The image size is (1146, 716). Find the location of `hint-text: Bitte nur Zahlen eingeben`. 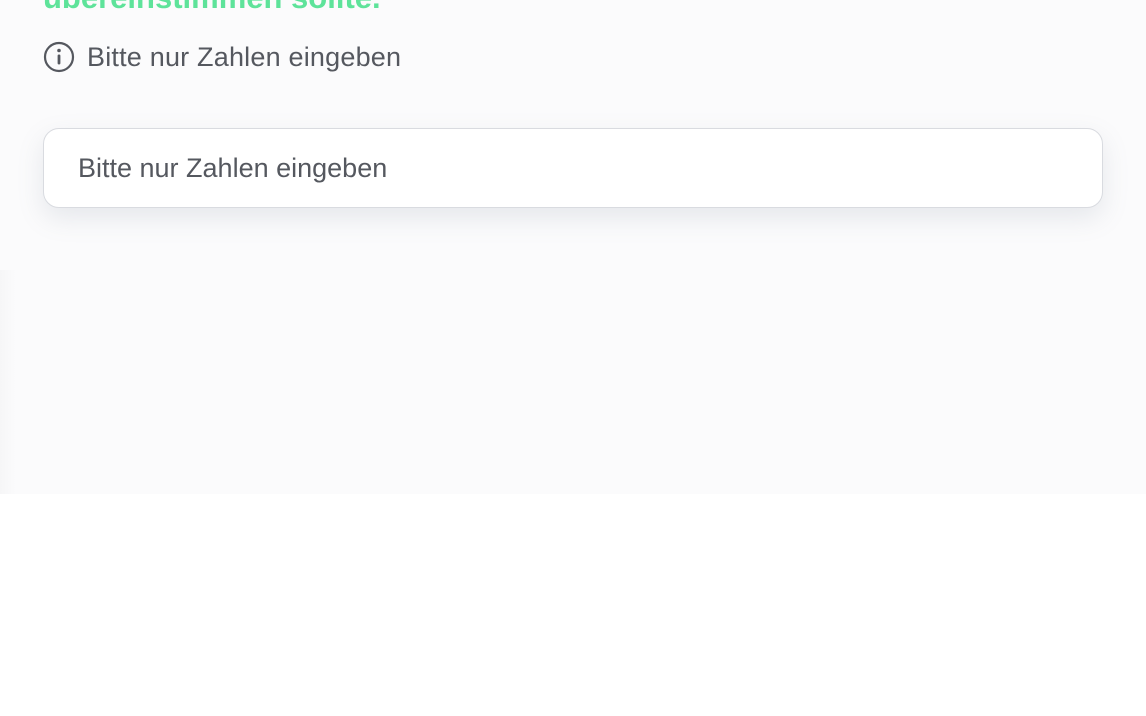

hint-text: Bitte nur Zahlen eingeben is located at coordinates (244, 56).